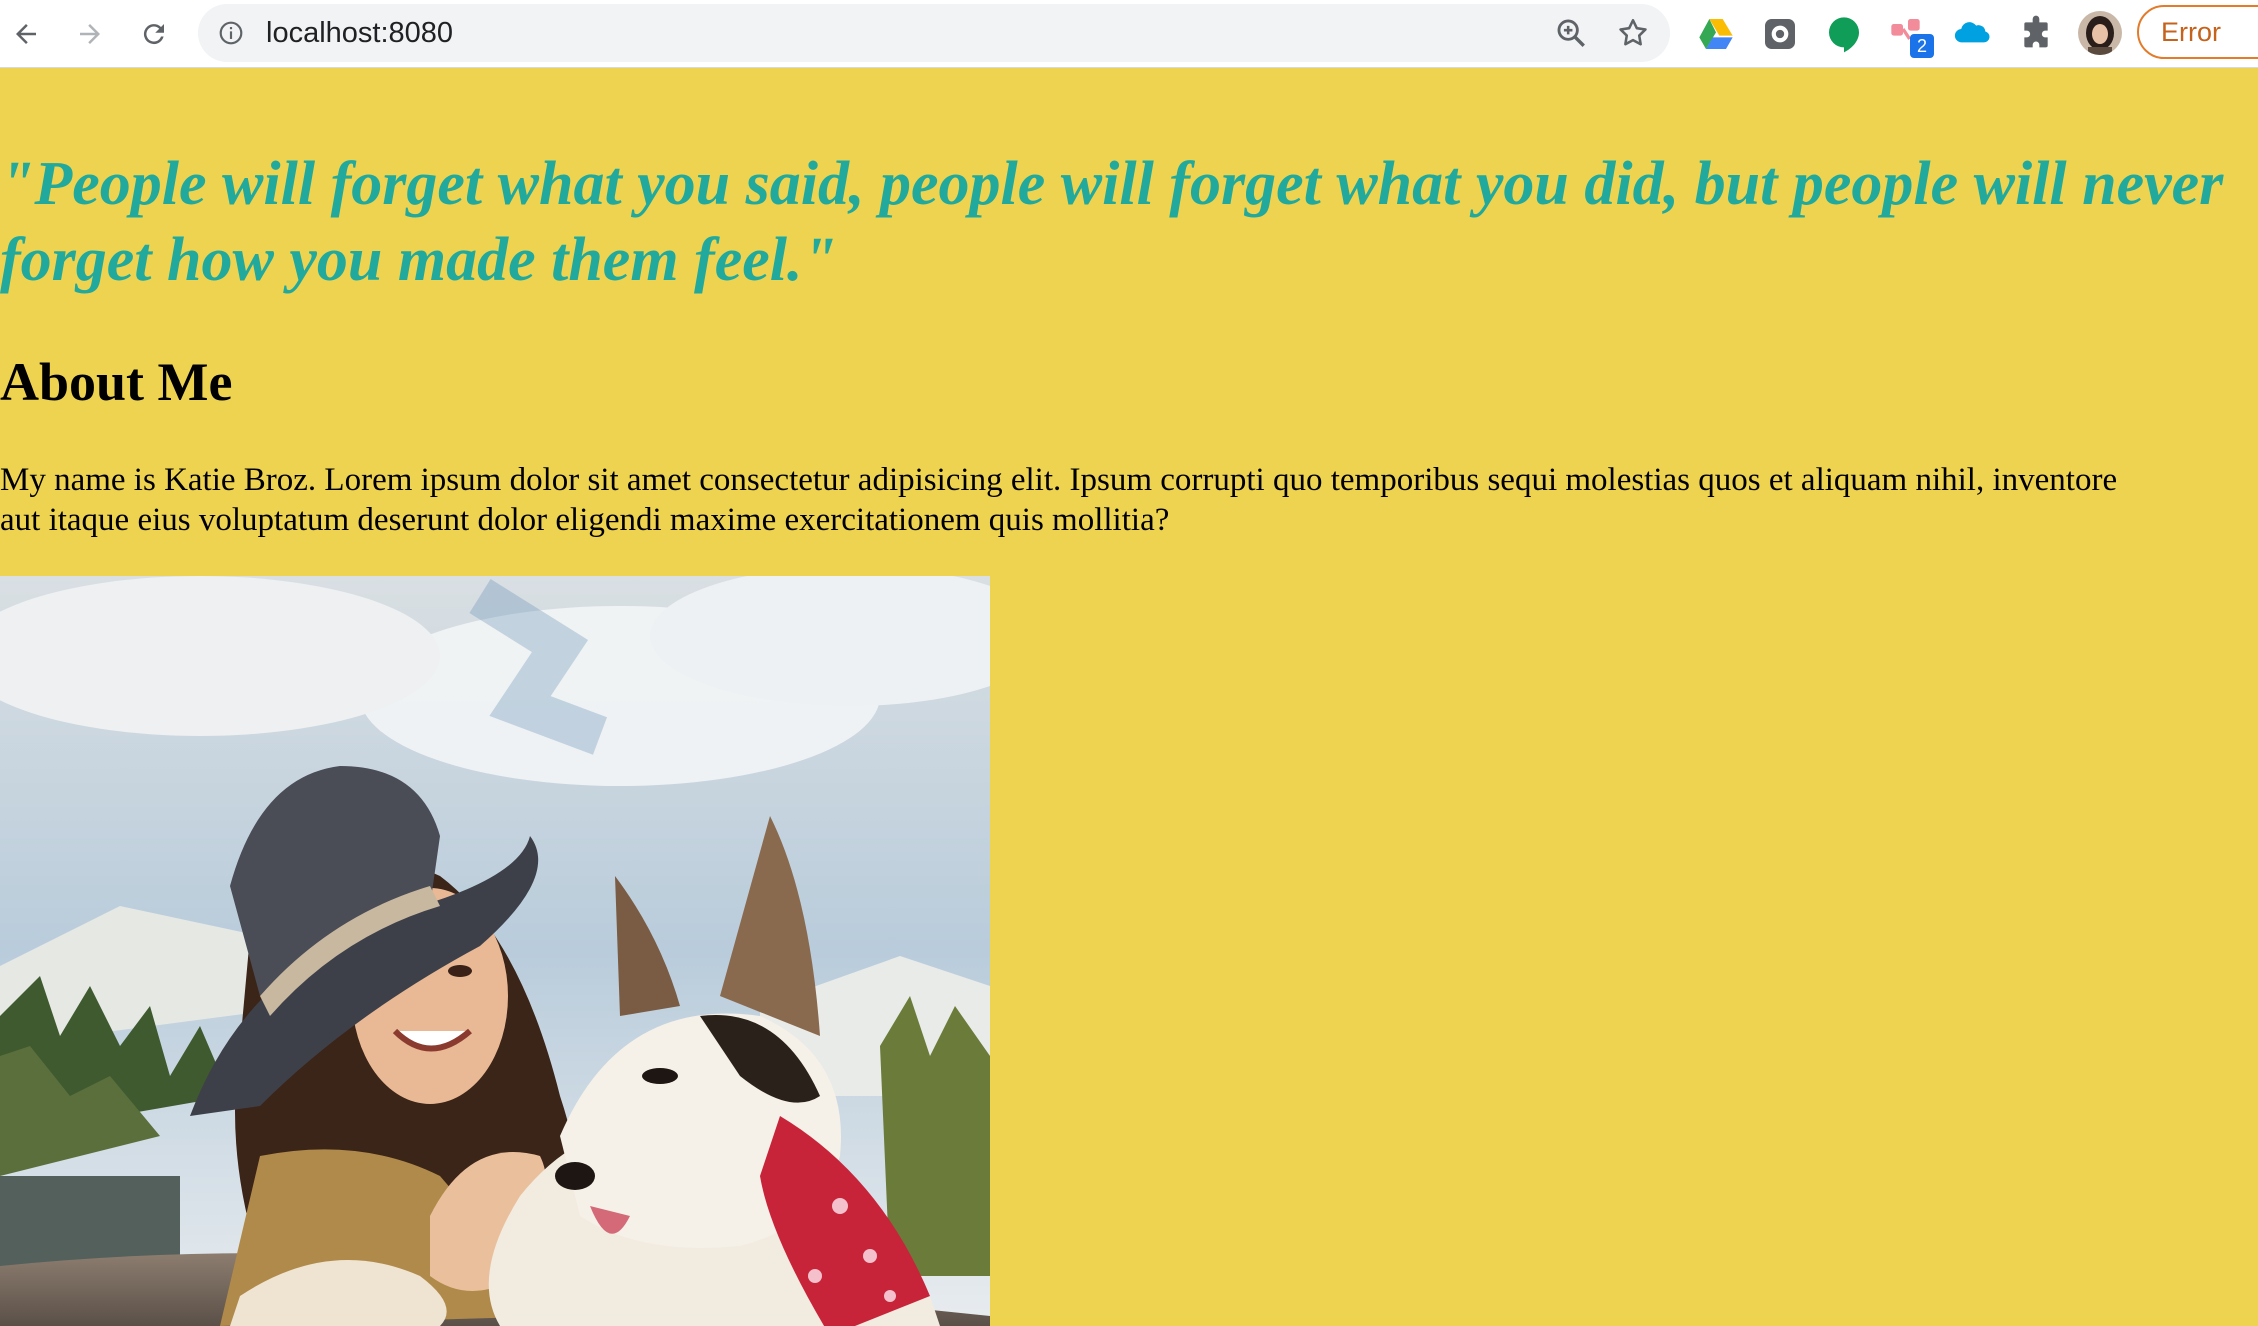 Image resolution: width=2258 pixels, height=1326 pixels. I want to click on browser-toolbar: localhost:8080 2 Error, so click(1129, 34).